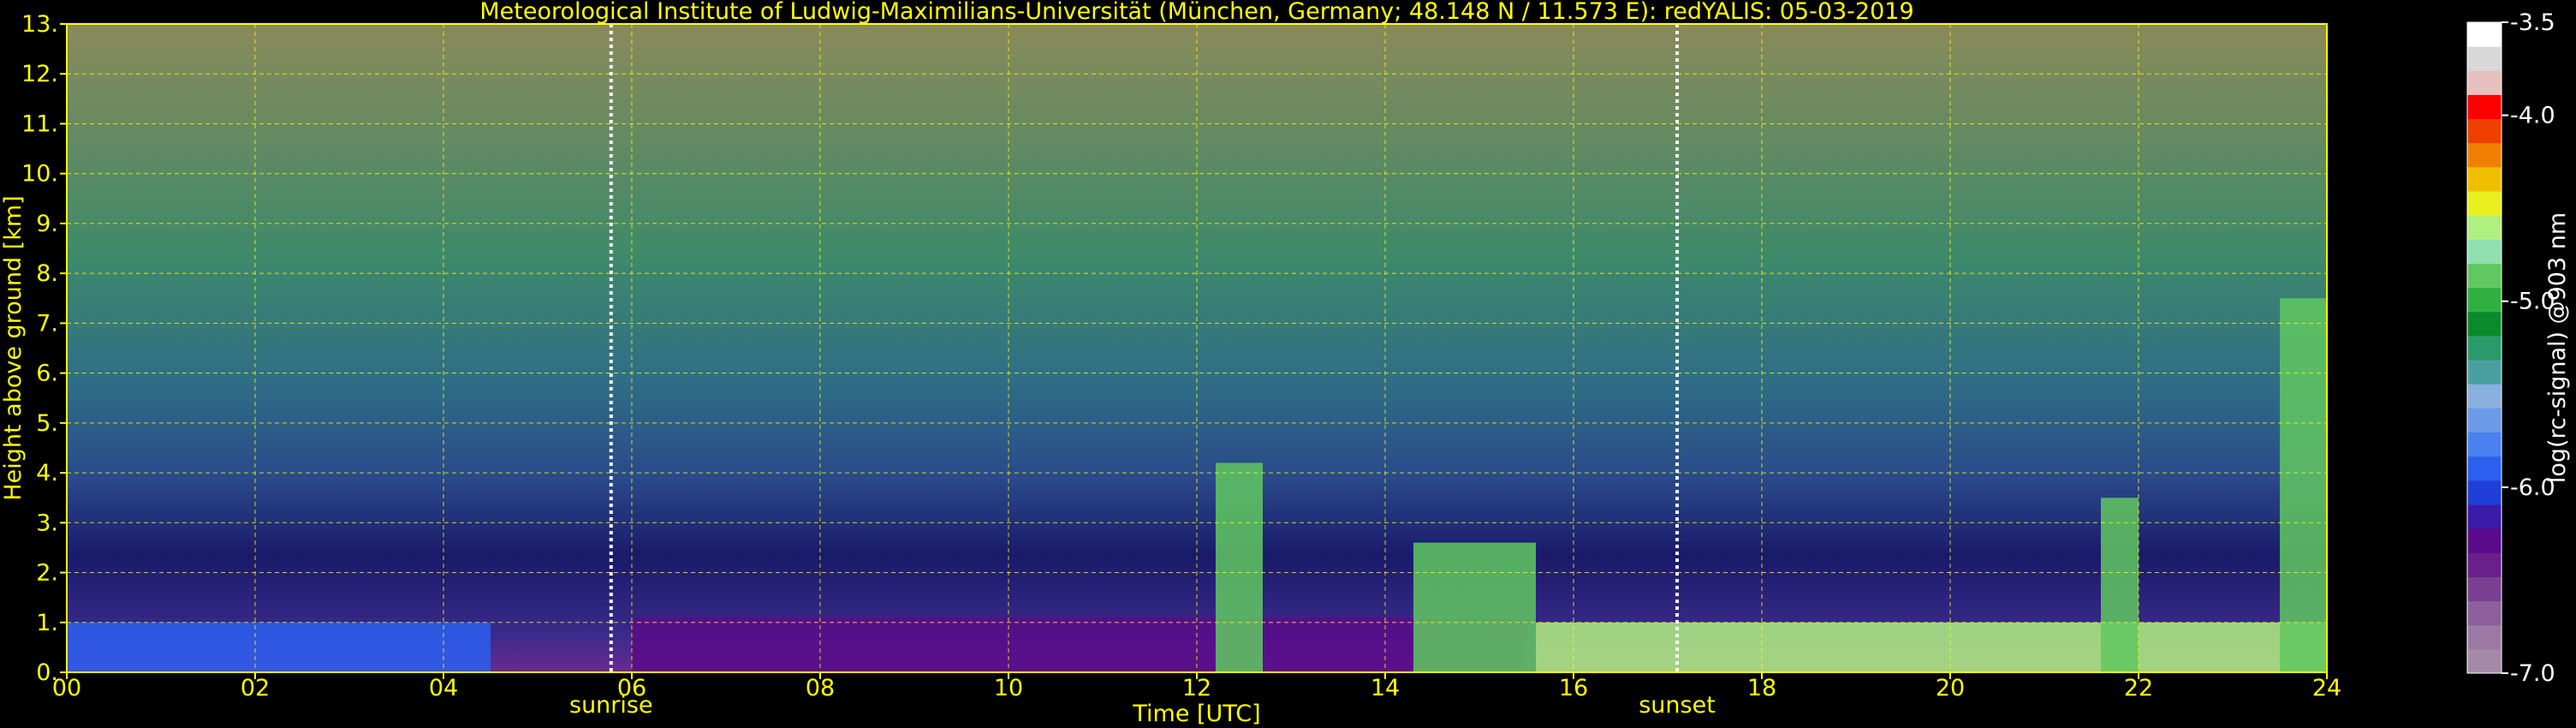 The image size is (2576, 728). I want to click on y-tick-label: 4., so click(47, 473).